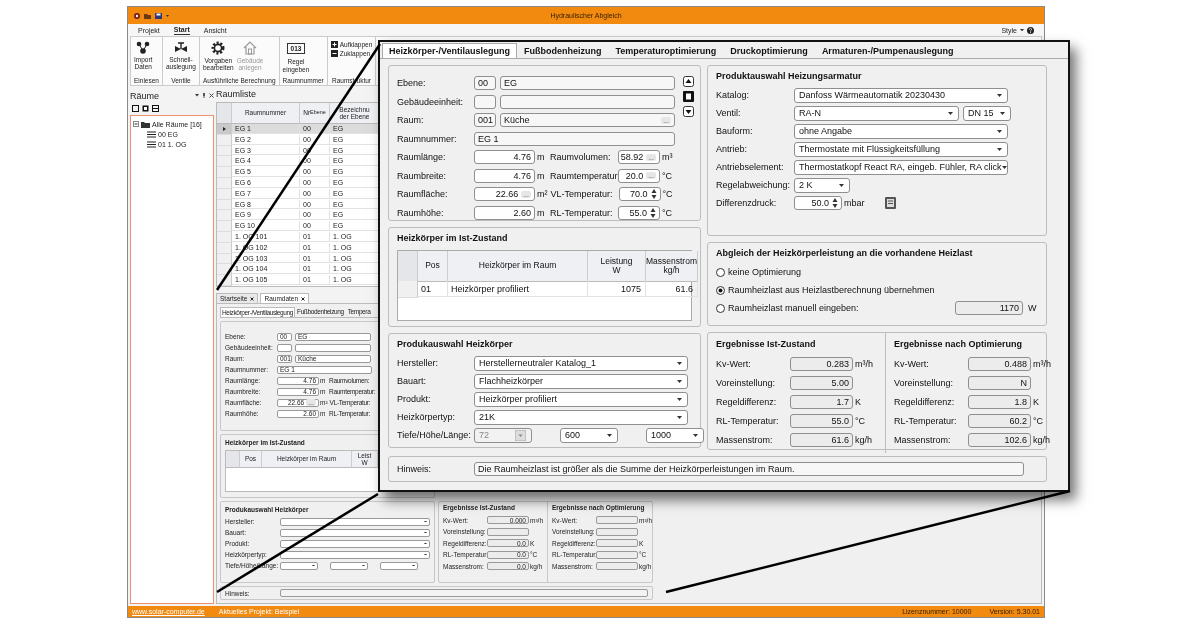 The height and width of the screenshot is (628, 1200). Describe the element at coordinates (617, 289) in the screenshot. I see `table-cell: 1075` at that location.